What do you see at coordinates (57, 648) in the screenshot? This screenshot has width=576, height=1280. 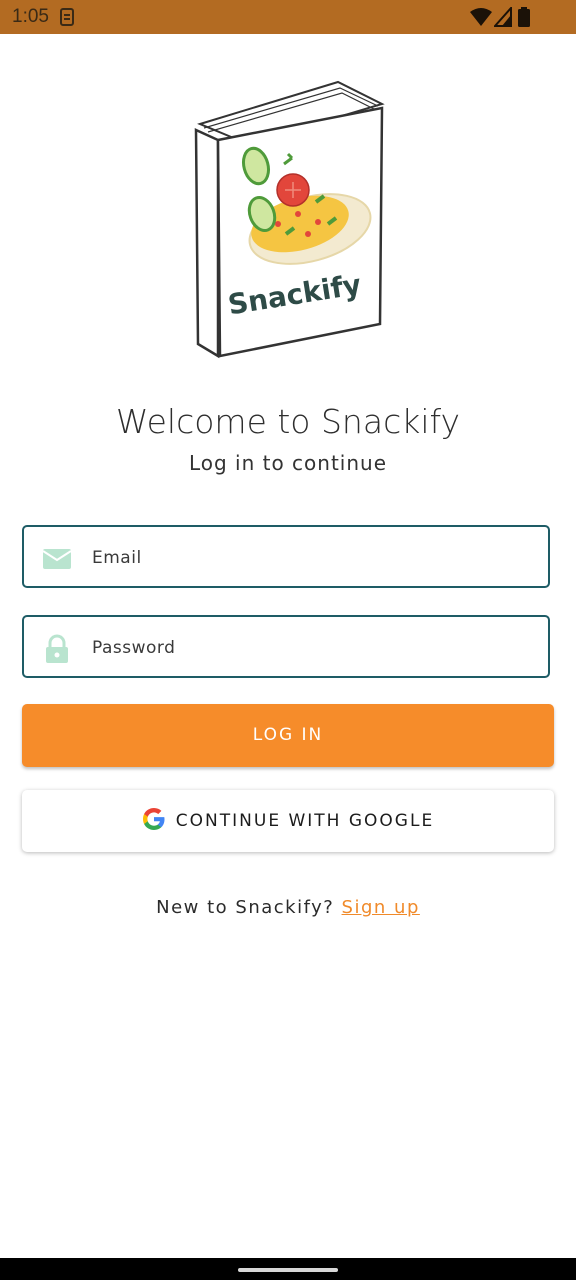 I see `lock-icon` at bounding box center [57, 648].